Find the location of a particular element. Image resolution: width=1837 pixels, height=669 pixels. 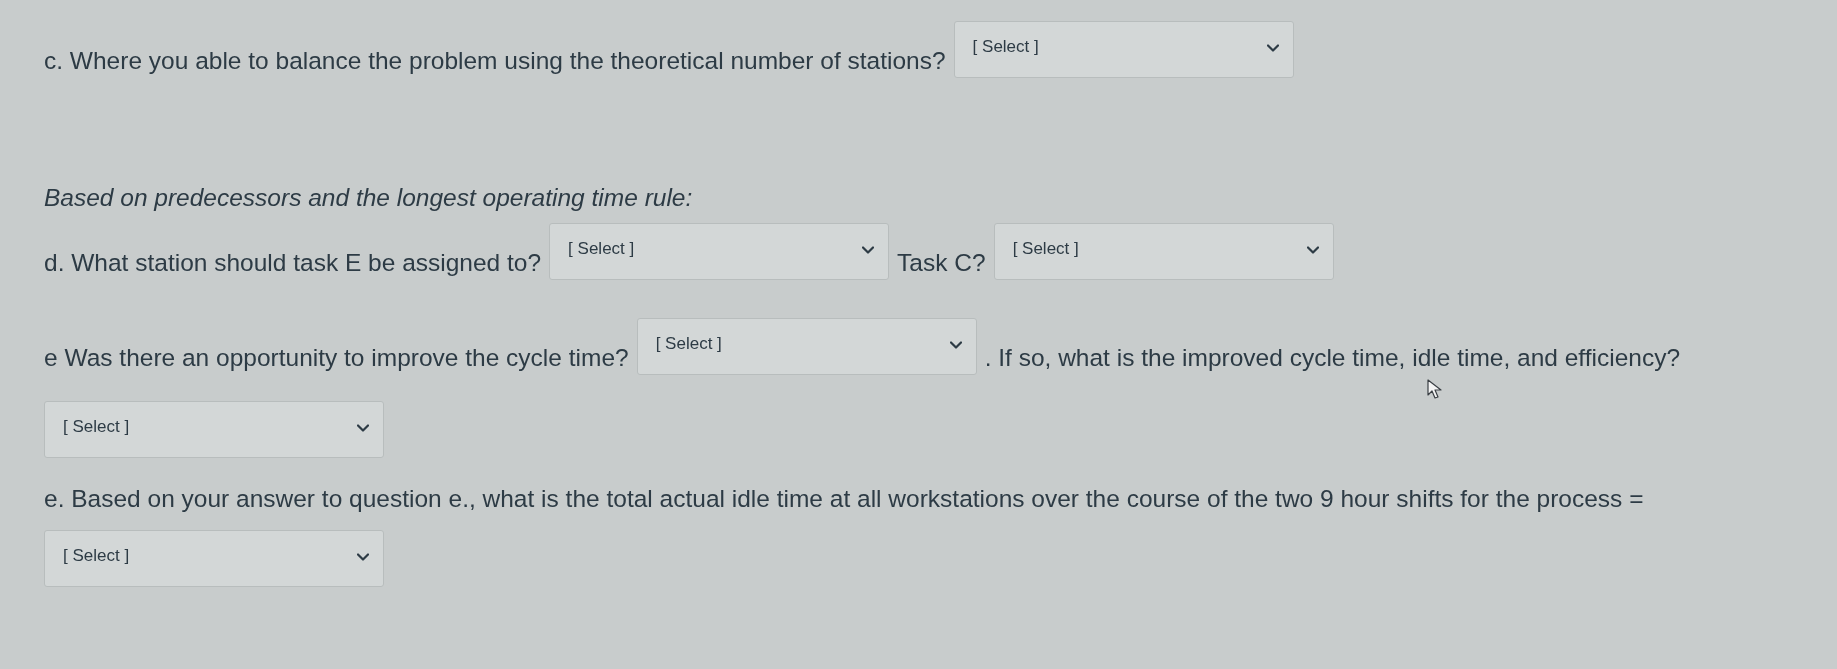

question-text: d. What station should task E be assigned to? is located at coordinates (293, 263).